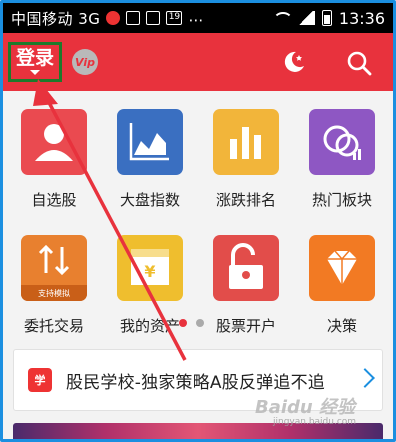 The width and height of the screenshot is (396, 442). Describe the element at coordinates (245, 326) in the screenshot. I see `tile-label: 股票开户` at that location.